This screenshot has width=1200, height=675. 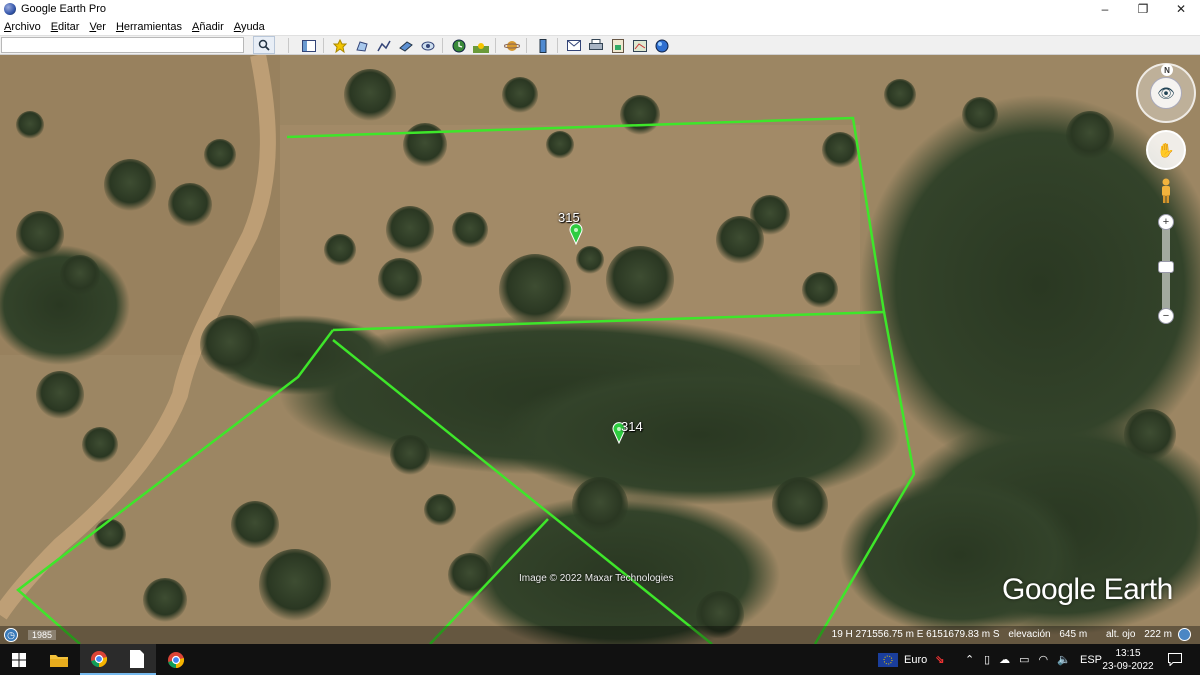 I want to click on tablet-icon: ▯, so click(x=987, y=659).